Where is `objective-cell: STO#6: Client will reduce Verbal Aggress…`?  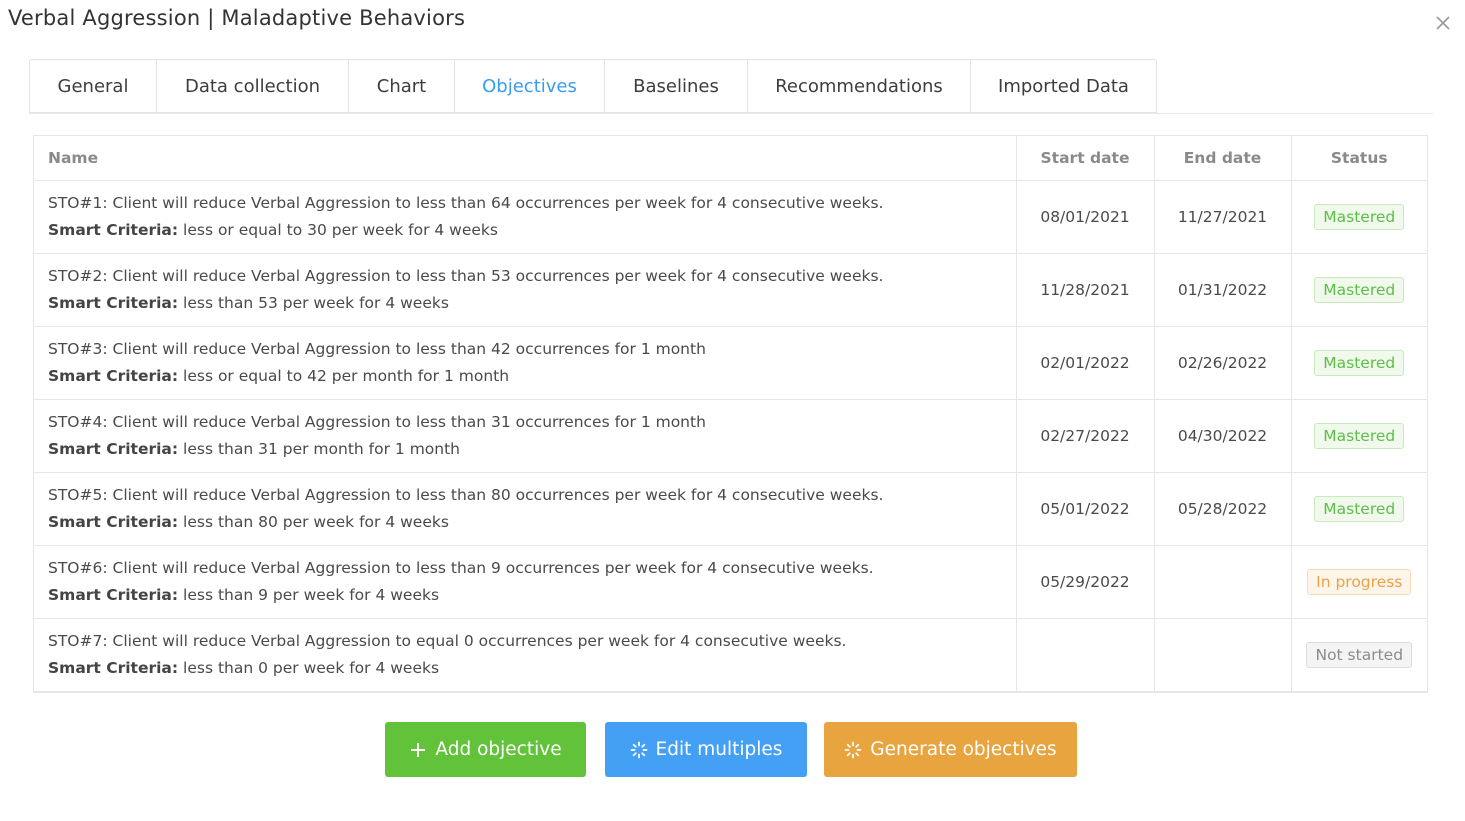
objective-cell: STO#6: Client will reduce Verbal Aggress… is located at coordinates (525, 582).